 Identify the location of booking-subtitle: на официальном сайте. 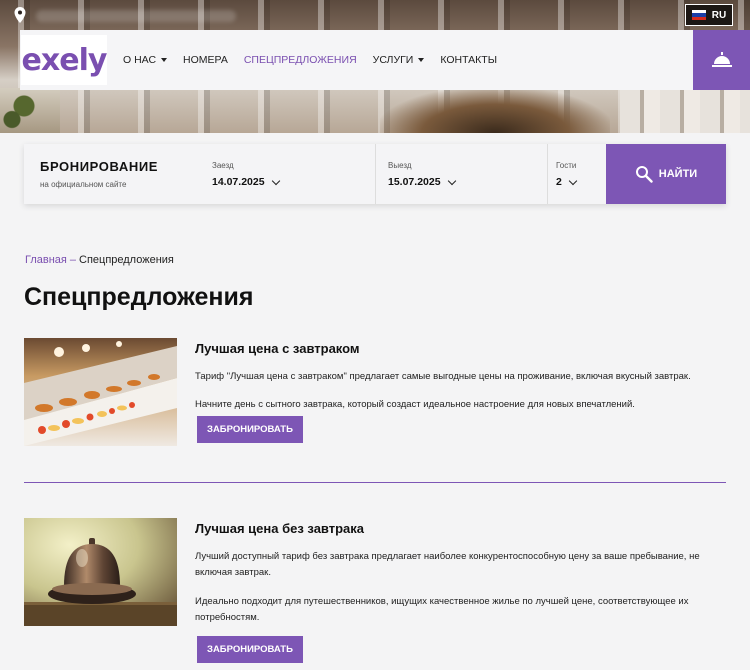
(83, 184).